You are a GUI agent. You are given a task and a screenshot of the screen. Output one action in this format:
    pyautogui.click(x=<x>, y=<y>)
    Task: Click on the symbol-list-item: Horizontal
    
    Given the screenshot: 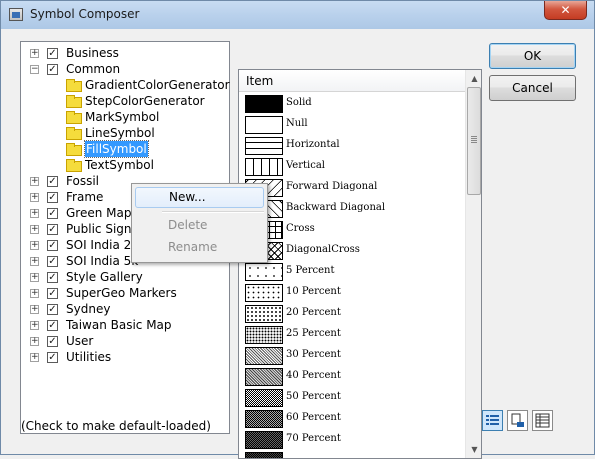 What is the action you would take?
    pyautogui.click(x=352, y=146)
    